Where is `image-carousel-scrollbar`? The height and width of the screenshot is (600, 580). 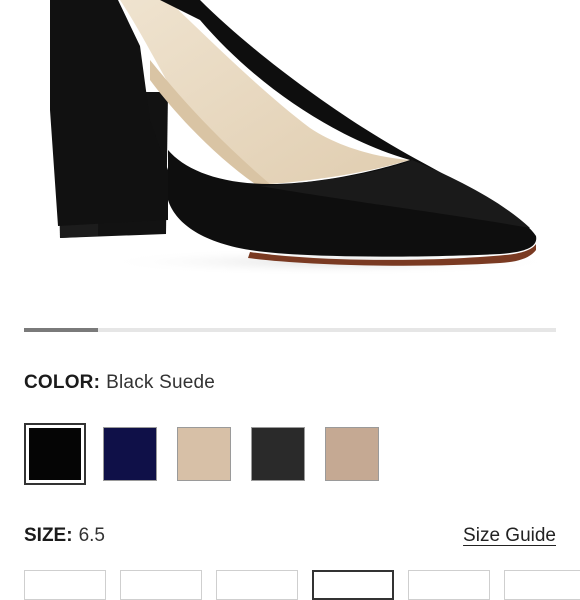 image-carousel-scrollbar is located at coordinates (290, 330).